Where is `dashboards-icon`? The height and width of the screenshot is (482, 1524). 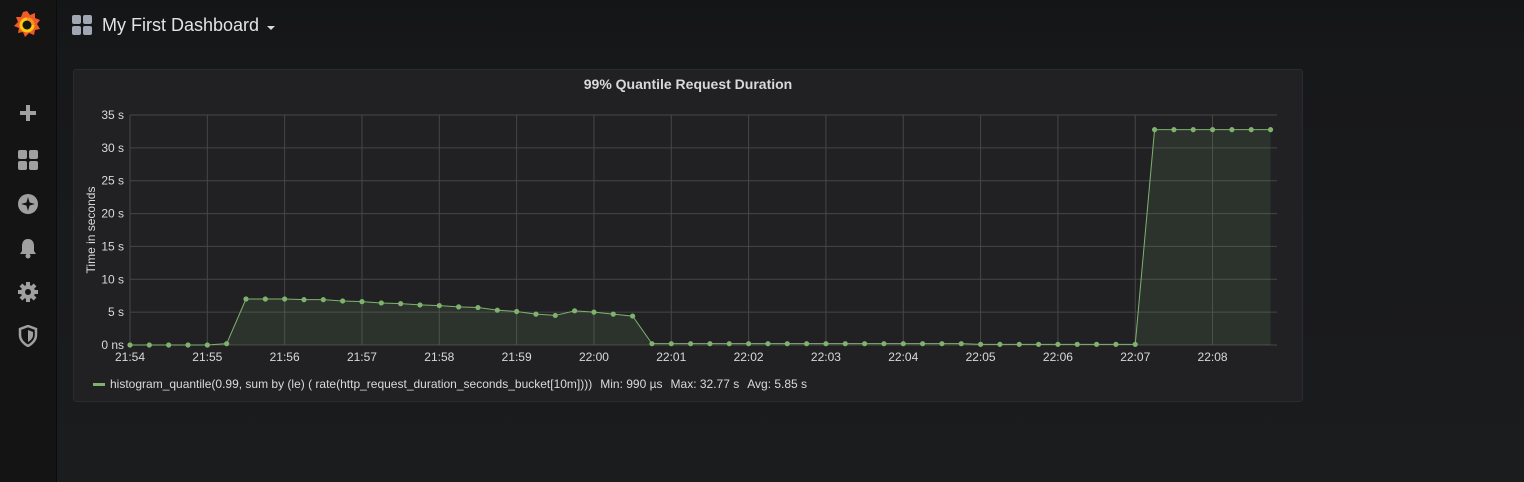
dashboards-icon is located at coordinates (28, 160).